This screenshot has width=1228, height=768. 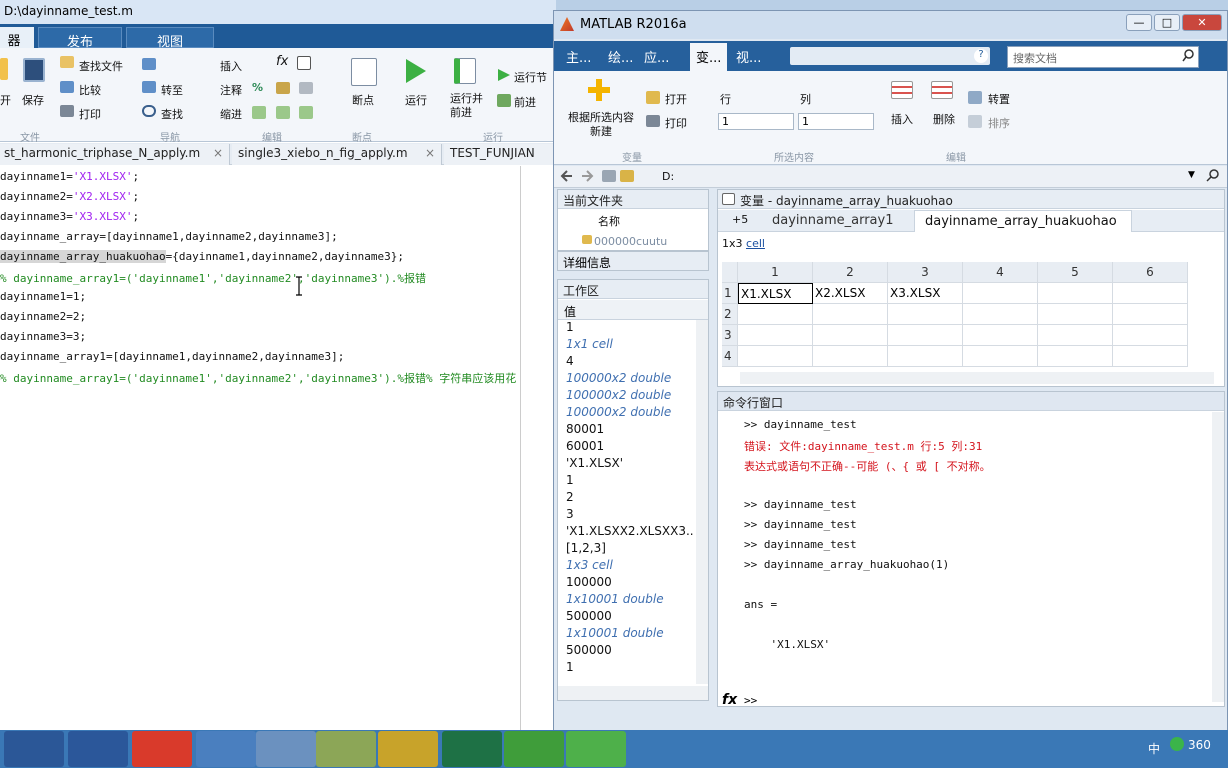 I want to click on file-tab: TEST_FUNJIAN, so click(x=500, y=154).